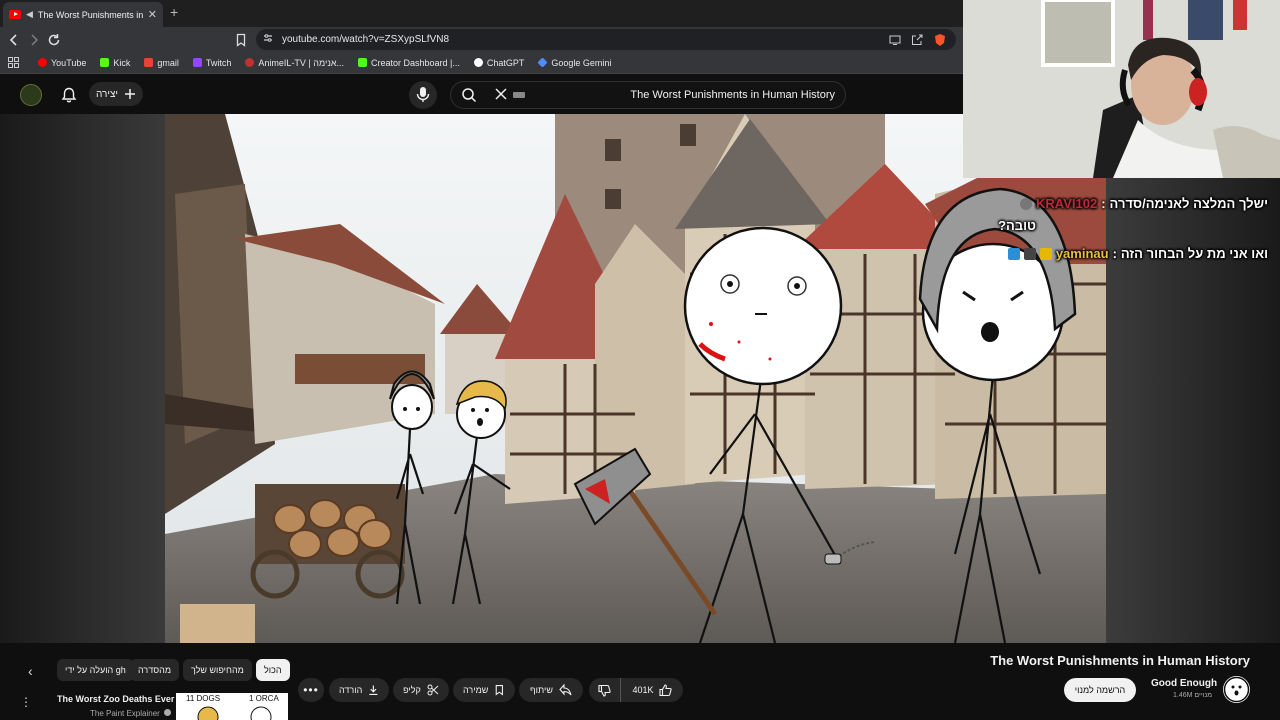 The height and width of the screenshot is (720, 1280). I want to click on subscriber-count: 1.46M מנויים, so click(1193, 695).